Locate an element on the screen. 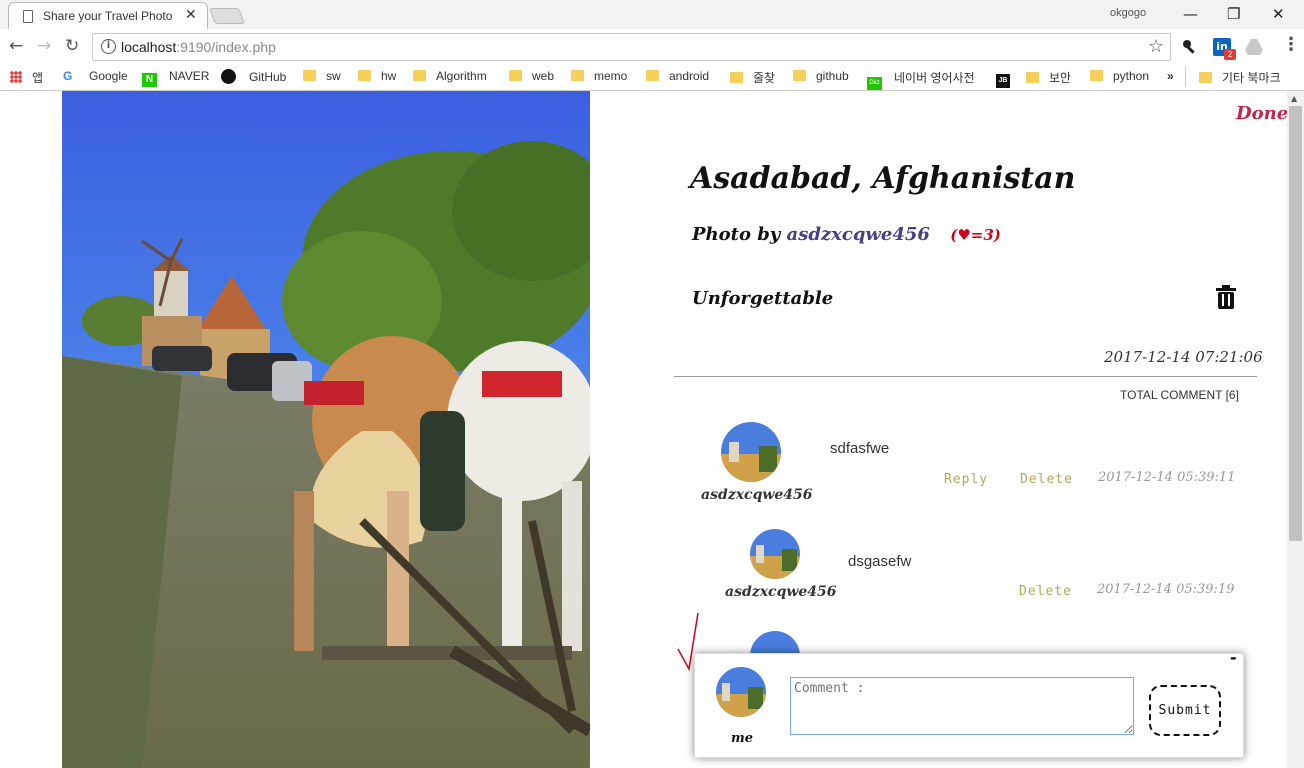 The width and height of the screenshot is (1304, 768). scrollbar-thumb is located at coordinates (1295, 323).